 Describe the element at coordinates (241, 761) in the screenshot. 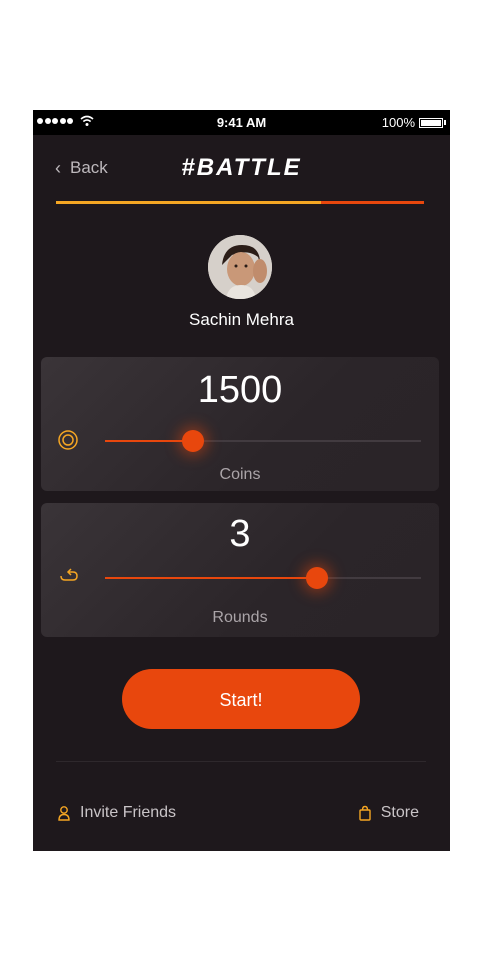

I see `footer-divider` at that location.